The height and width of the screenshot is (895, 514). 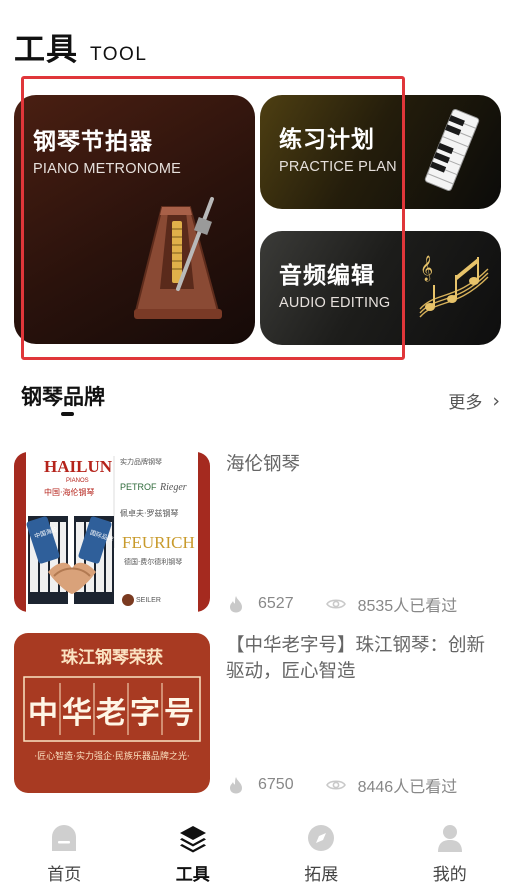 What do you see at coordinates (193, 857) in the screenshot?
I see `tab-tools: 工具` at bounding box center [193, 857].